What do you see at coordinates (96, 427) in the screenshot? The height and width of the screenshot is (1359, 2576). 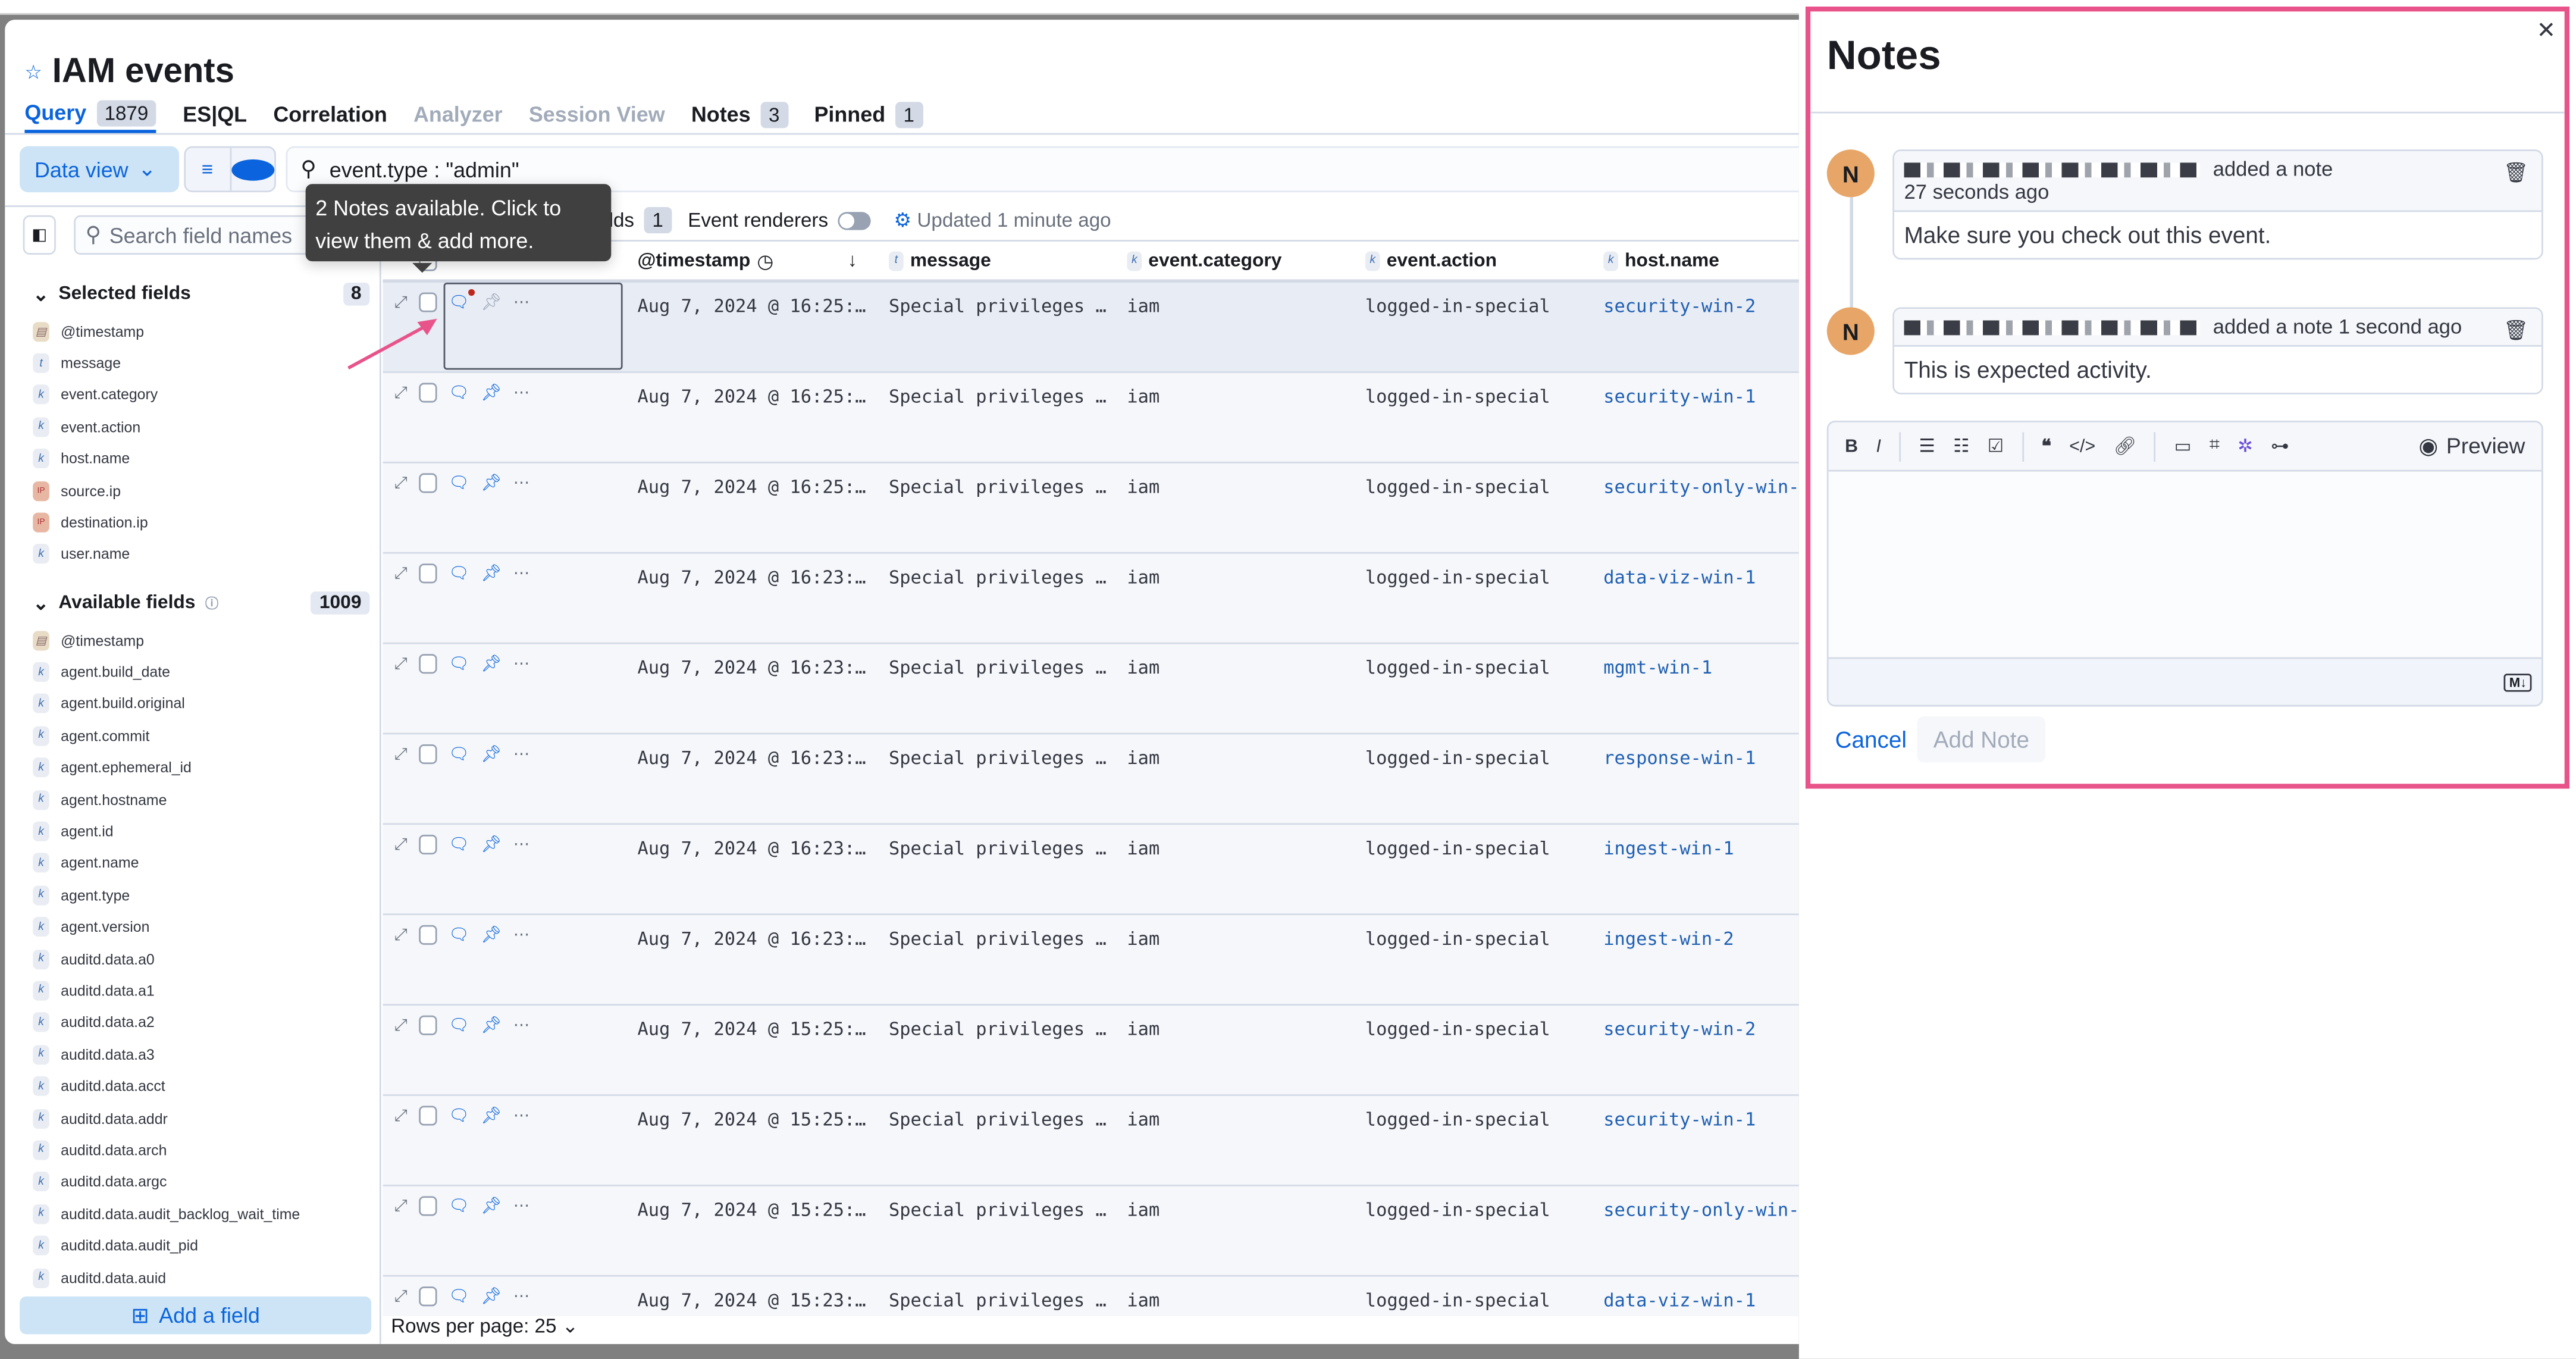 I see `field-item: k event.action` at bounding box center [96, 427].